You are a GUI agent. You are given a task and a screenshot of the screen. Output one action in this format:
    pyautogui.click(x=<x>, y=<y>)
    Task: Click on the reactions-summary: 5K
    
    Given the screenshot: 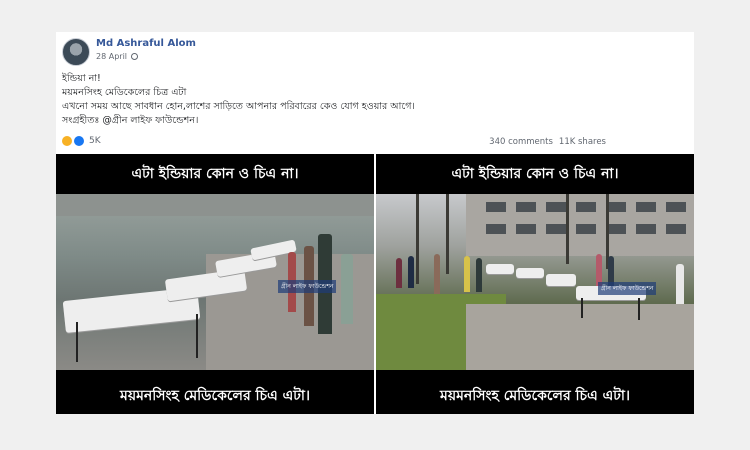 What is the action you would take?
    pyautogui.click(x=81, y=141)
    